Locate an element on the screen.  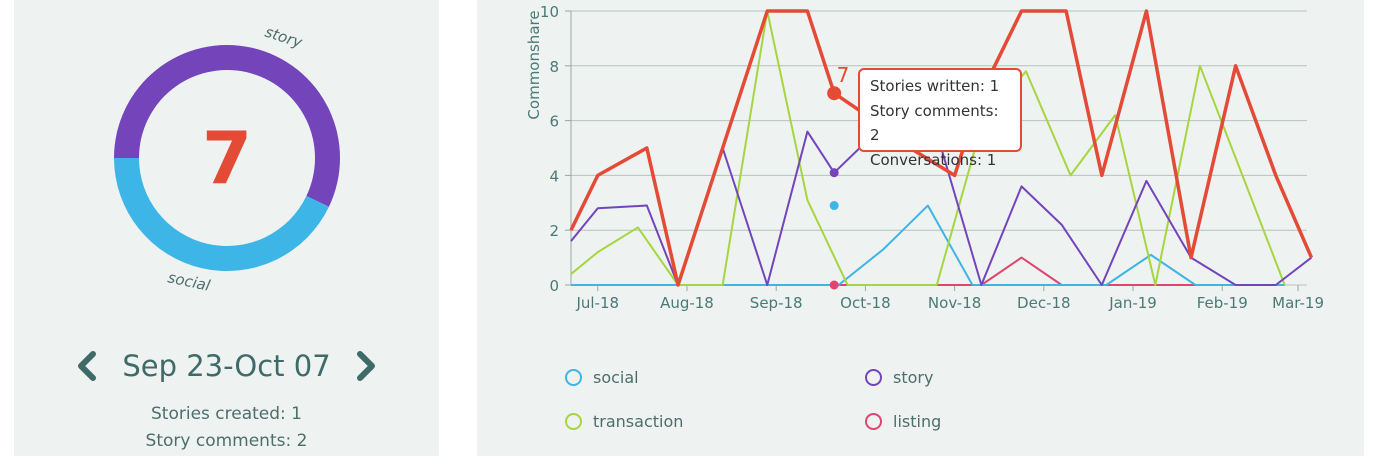
legend-item-listing: listing is located at coordinates (945, 424).